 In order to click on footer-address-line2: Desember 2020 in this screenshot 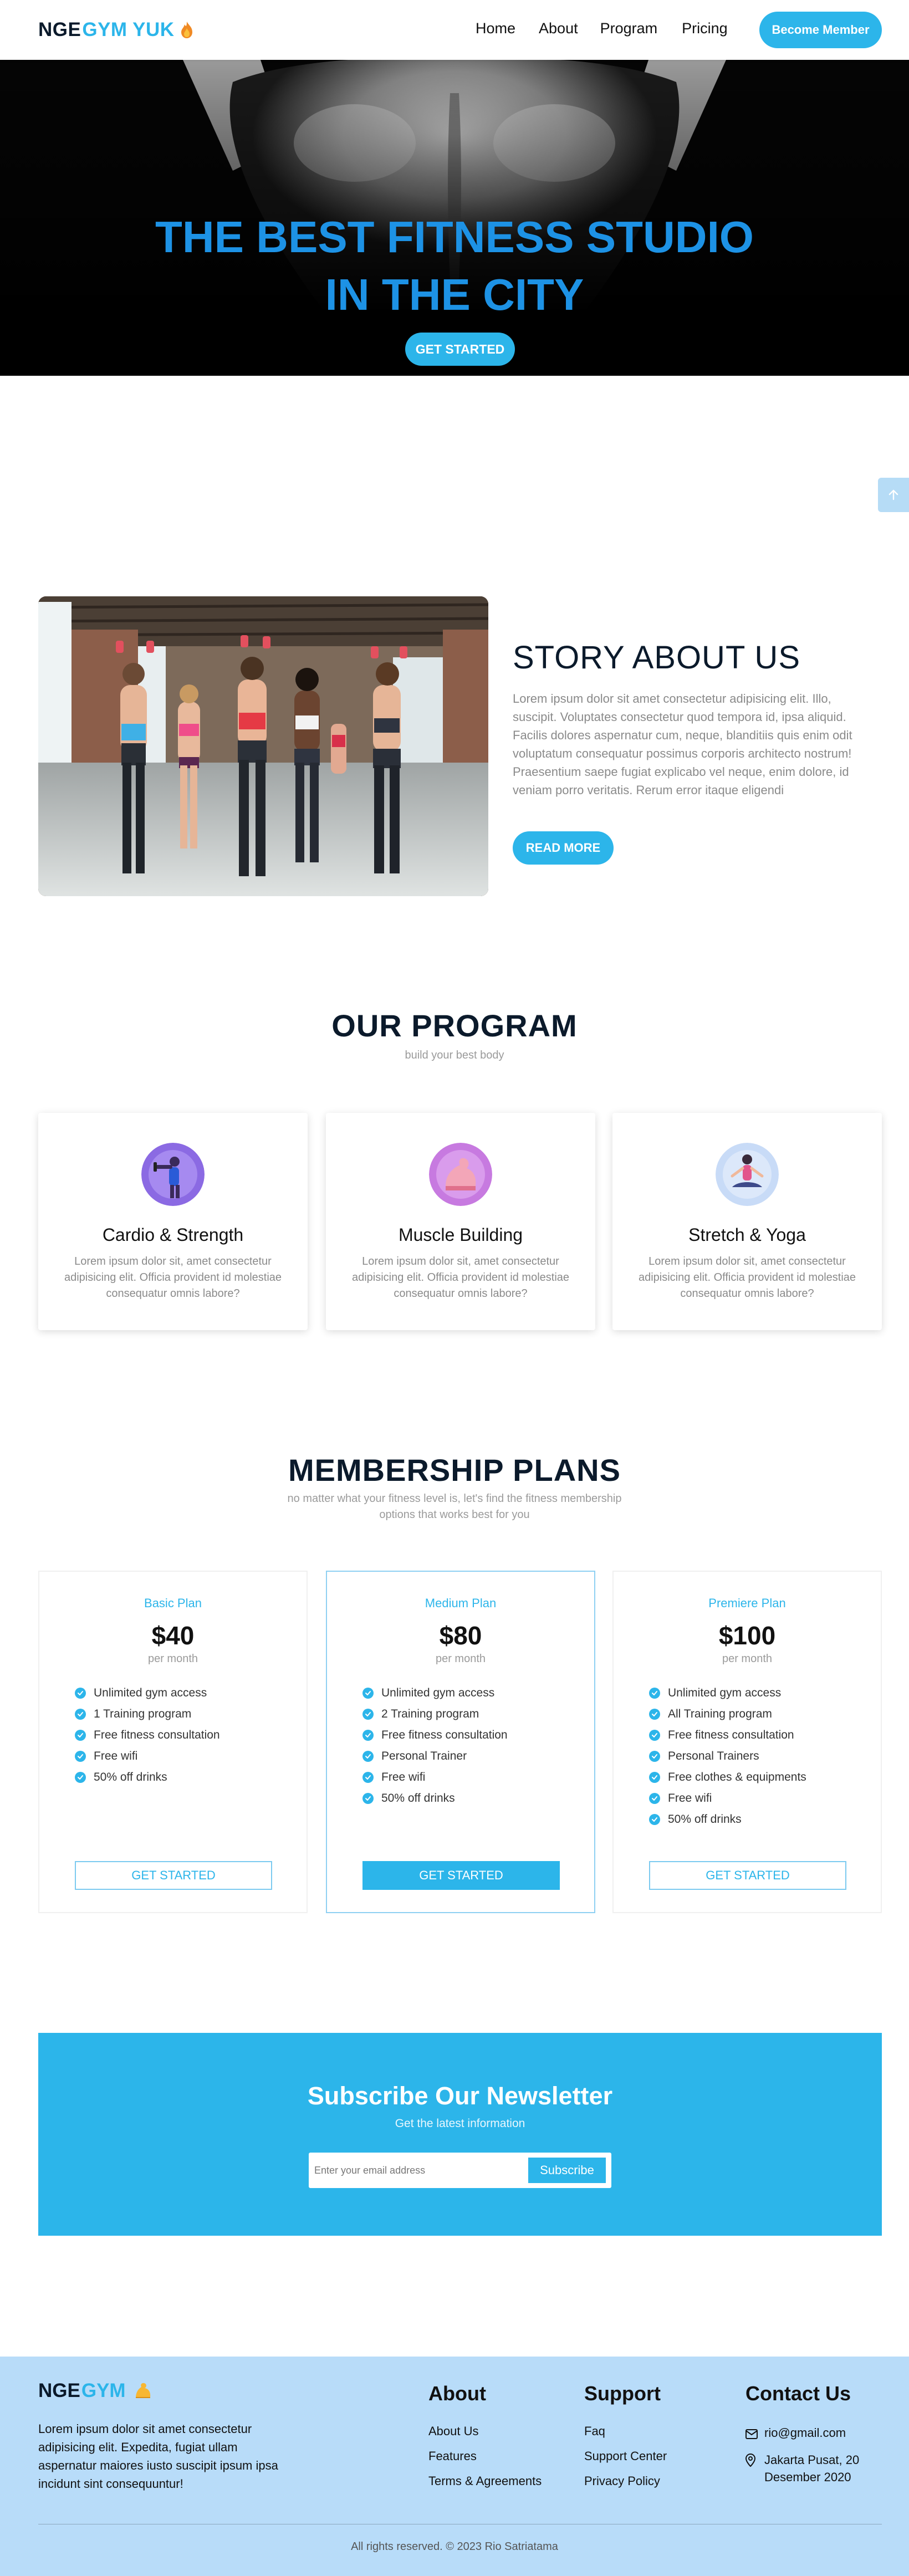, I will do `click(807, 2477)`.